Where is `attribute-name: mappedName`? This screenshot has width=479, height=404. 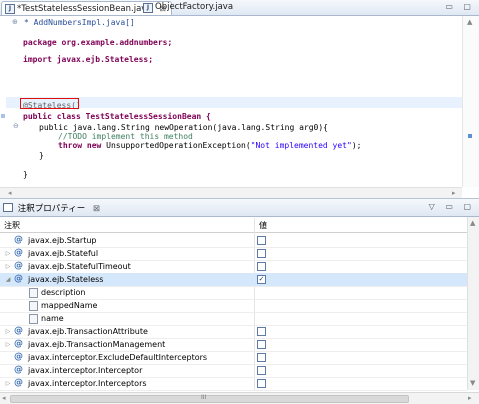
attribute-name: mappedName is located at coordinates (69, 305).